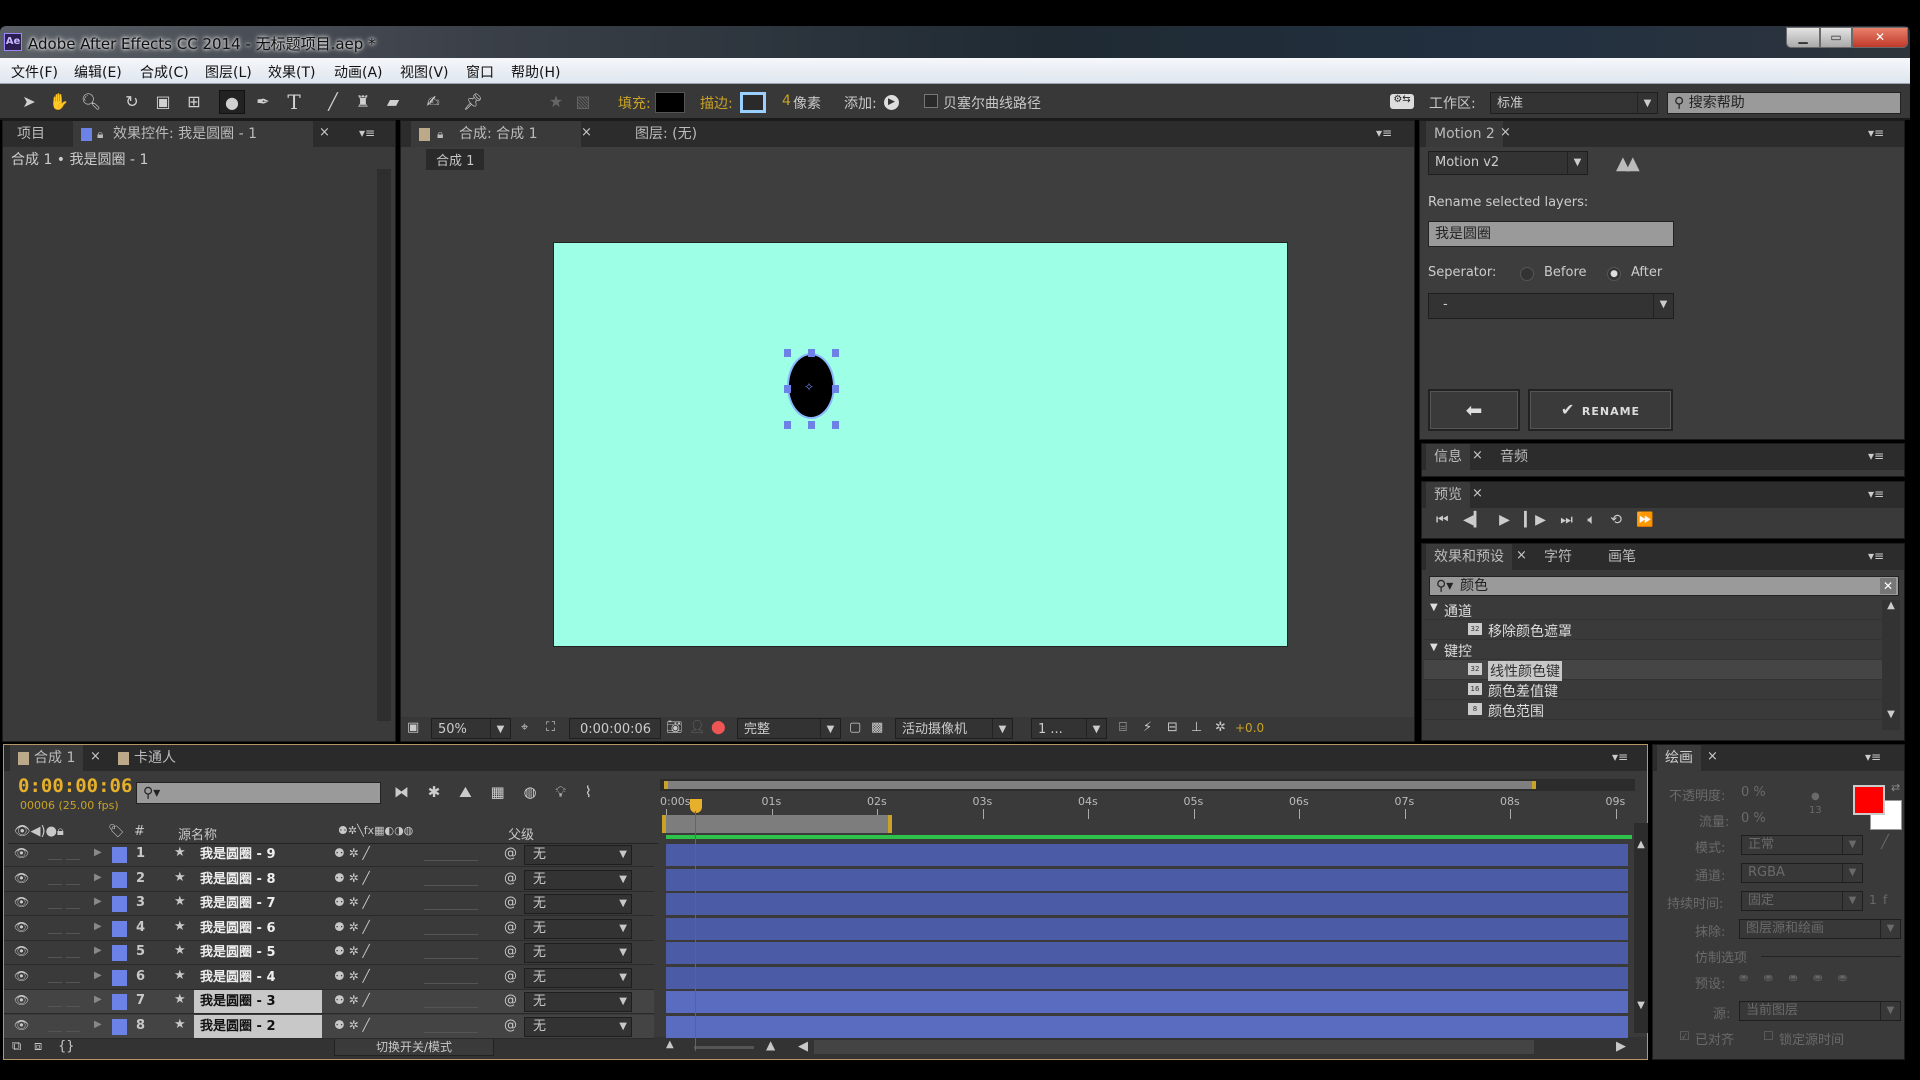  I want to click on fast-previews-icon: ⚡, so click(1147, 727).